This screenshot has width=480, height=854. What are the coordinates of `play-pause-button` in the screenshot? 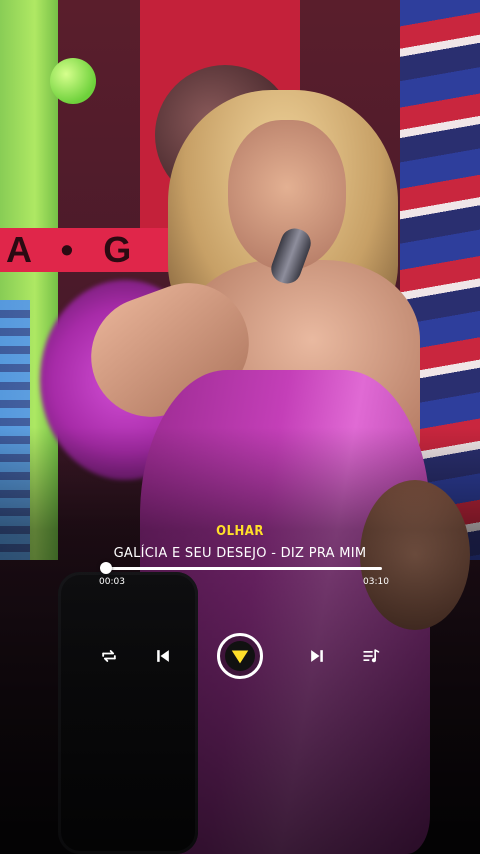 It's located at (240, 656).